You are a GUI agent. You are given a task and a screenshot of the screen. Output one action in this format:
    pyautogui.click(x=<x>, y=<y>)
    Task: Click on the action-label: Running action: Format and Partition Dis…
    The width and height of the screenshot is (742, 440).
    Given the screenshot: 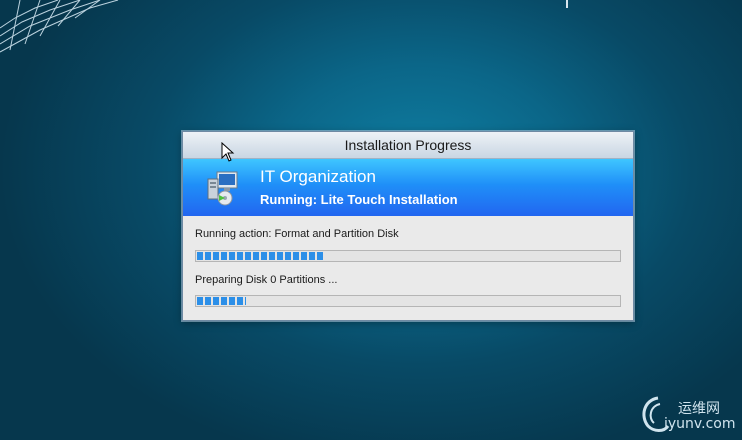 What is the action you would take?
    pyautogui.click(x=297, y=234)
    